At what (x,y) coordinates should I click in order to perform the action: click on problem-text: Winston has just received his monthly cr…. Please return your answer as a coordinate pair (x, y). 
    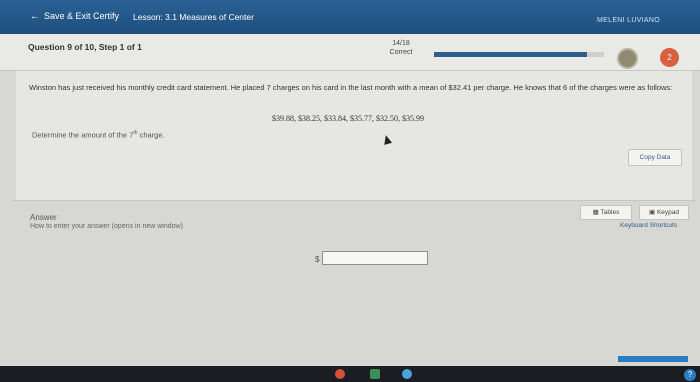
    Looking at the image, I should click on (351, 87).